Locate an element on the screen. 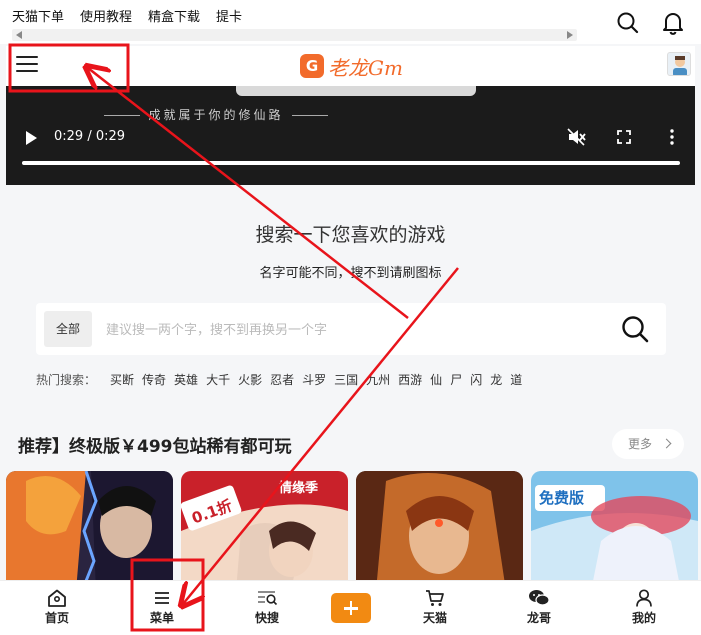 Image resolution: width=701 pixels, height=635 pixels. add-button is located at coordinates (351, 608).